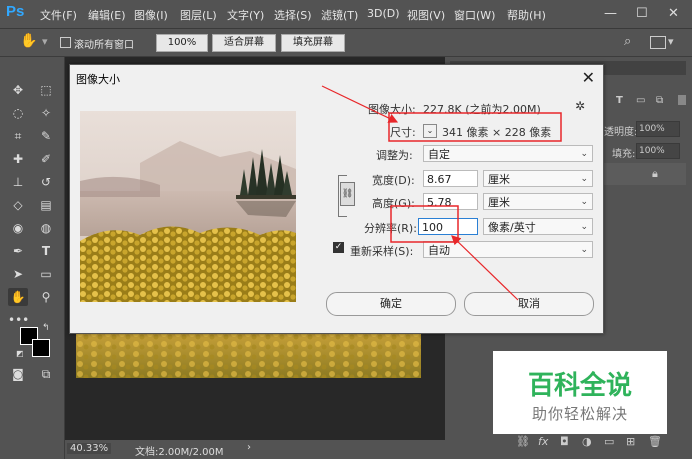 The image size is (692, 459). Describe the element at coordinates (579, 386) in the screenshot. I see `watermark-title: 百科全说` at that location.